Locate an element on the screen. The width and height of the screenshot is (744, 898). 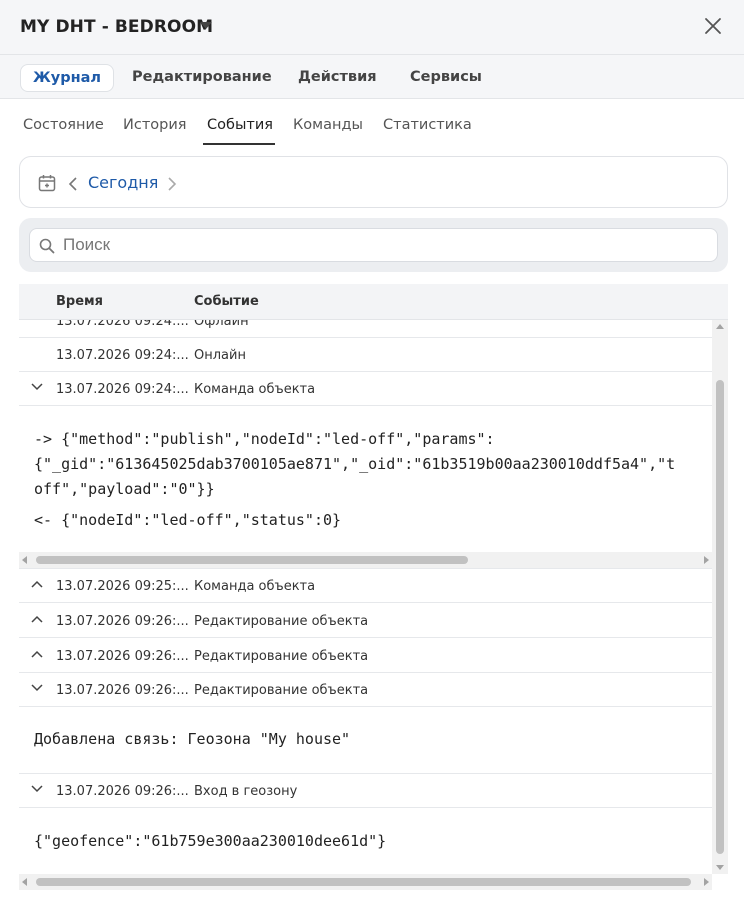
event-detail-edit: Добавлена связь: Геозона "My house" is located at coordinates (365, 741).